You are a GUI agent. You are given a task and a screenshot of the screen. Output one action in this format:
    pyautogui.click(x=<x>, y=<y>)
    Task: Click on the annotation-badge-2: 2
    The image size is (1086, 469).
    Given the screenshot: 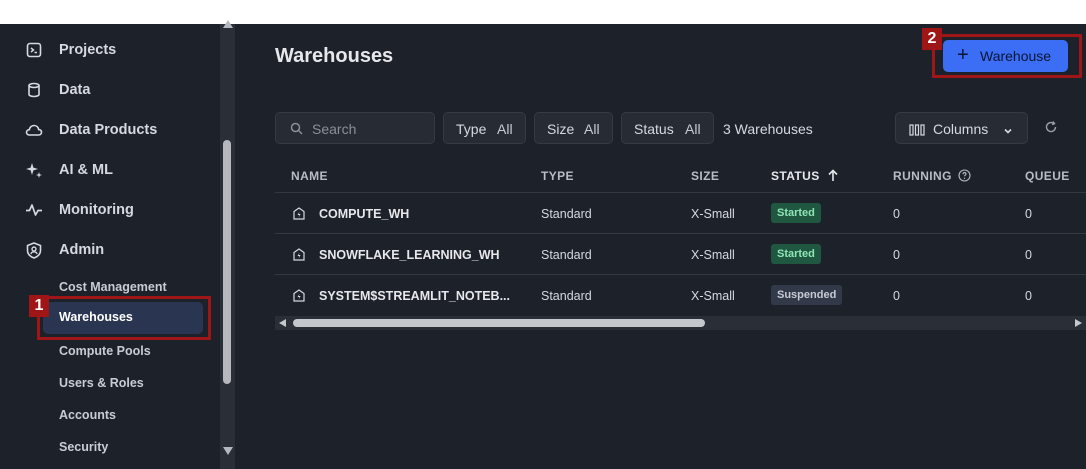 What is the action you would take?
    pyautogui.click(x=932, y=39)
    